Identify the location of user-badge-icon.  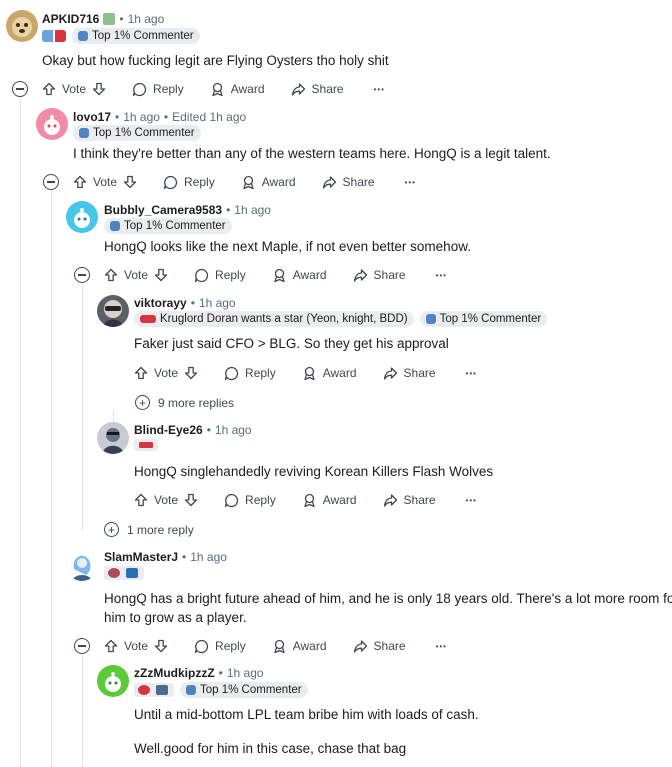
(109, 19).